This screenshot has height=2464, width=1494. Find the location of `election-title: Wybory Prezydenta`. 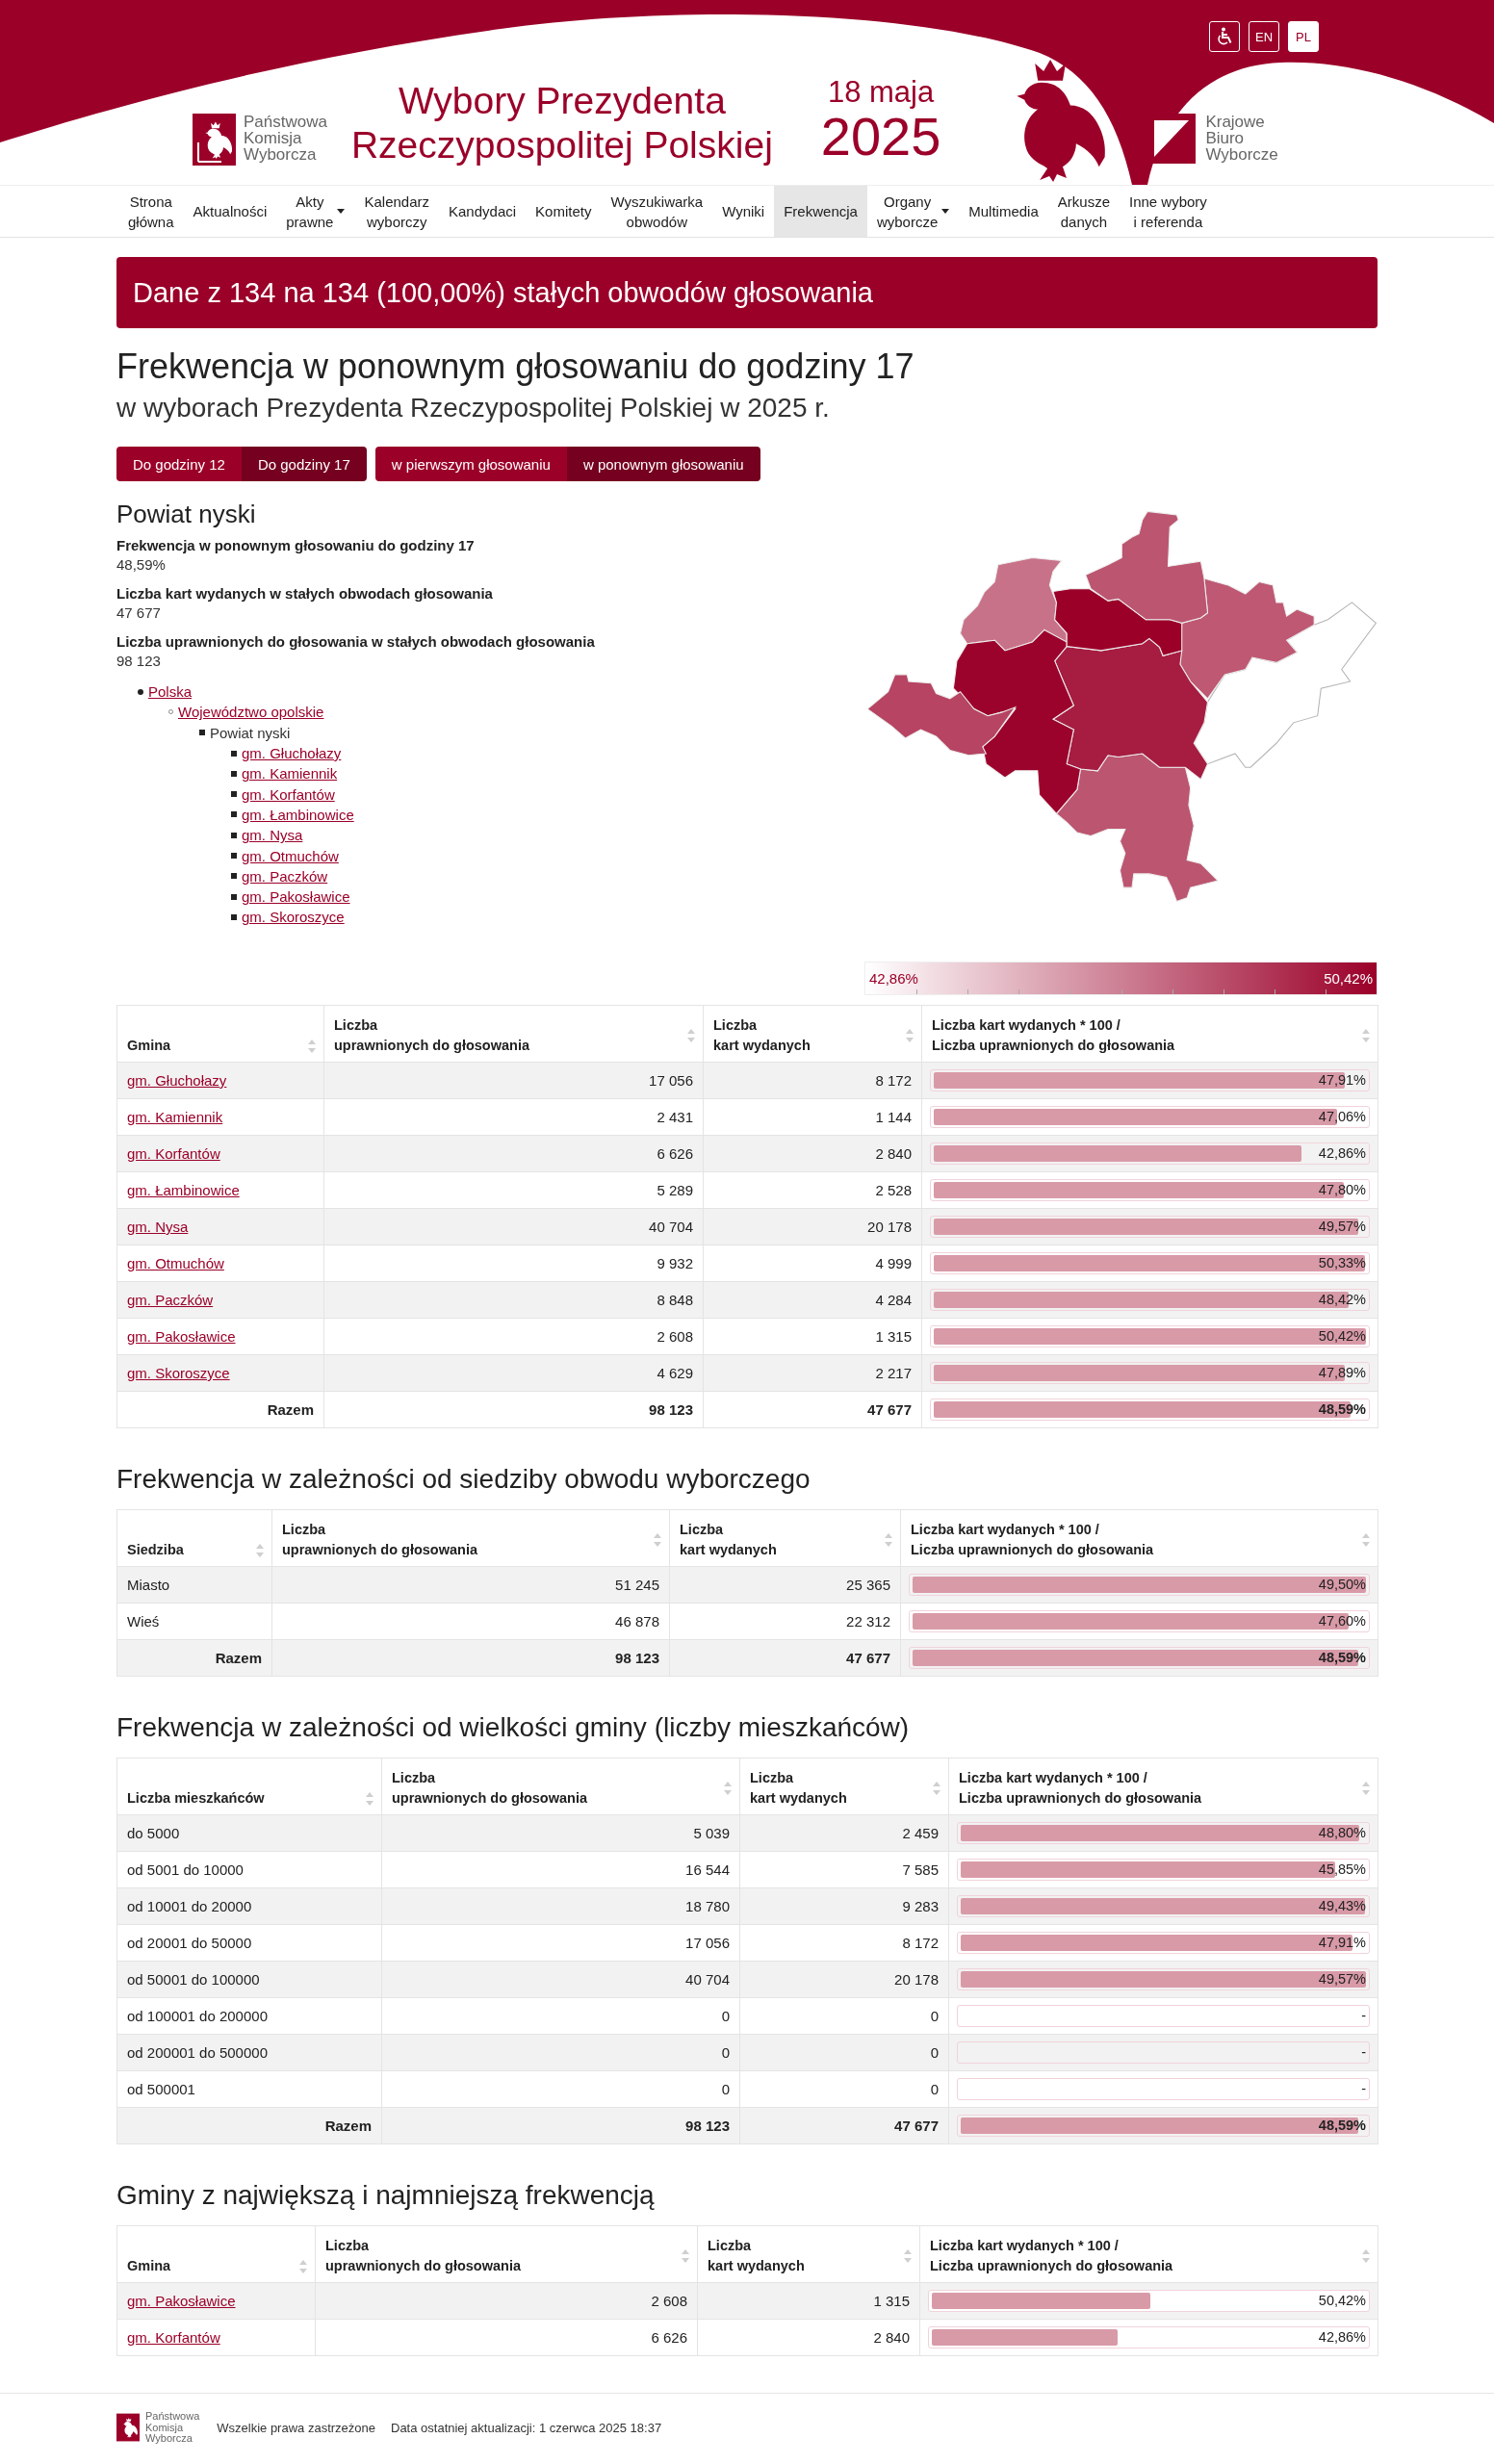

election-title: Wybory Prezydenta is located at coordinates (562, 101).